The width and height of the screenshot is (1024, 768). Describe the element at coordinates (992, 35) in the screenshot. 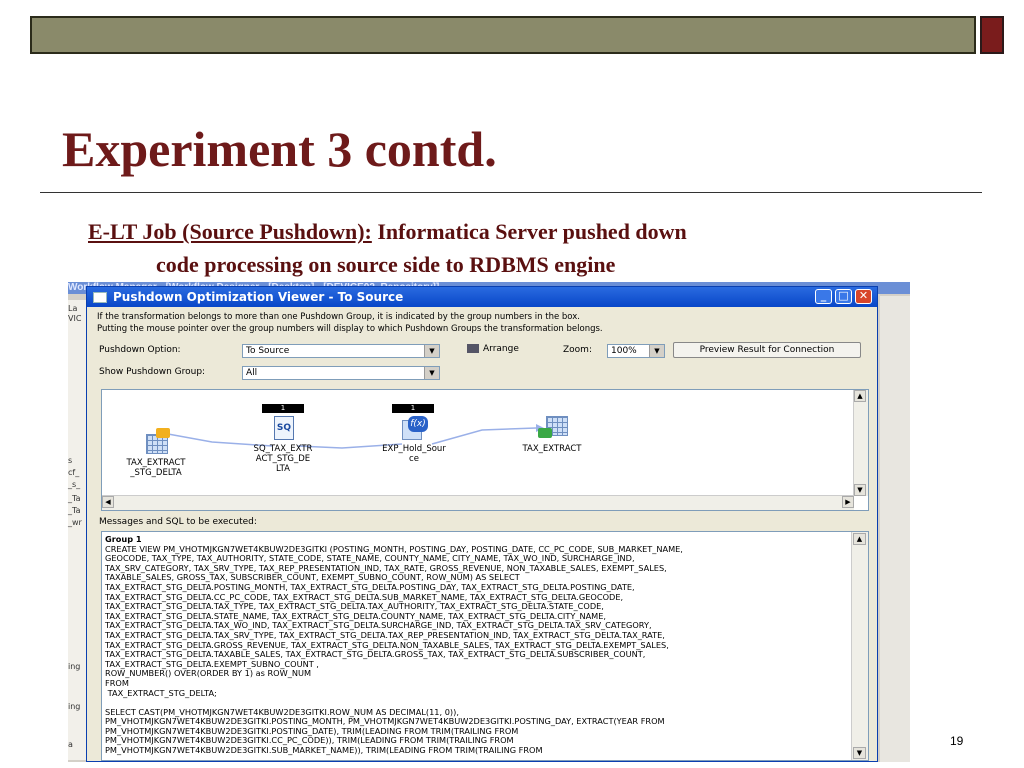

I see `slide-header-accent` at that location.